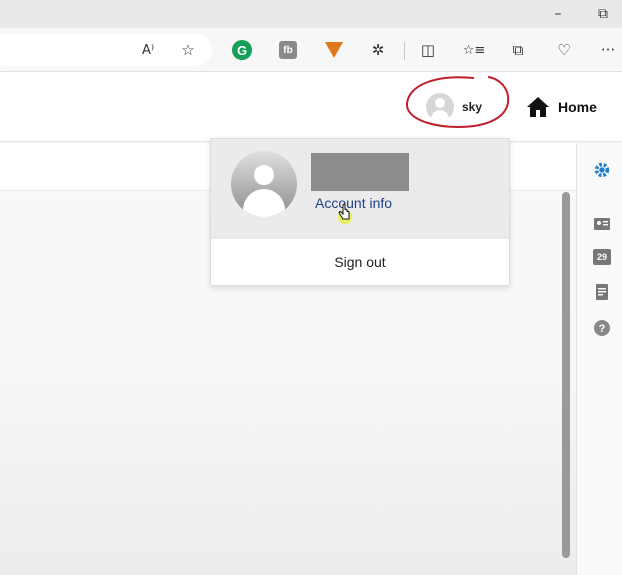 The height and width of the screenshot is (575, 622). Describe the element at coordinates (564, 50) in the screenshot. I see `browser-essentials-heart-icon: ♡` at that location.